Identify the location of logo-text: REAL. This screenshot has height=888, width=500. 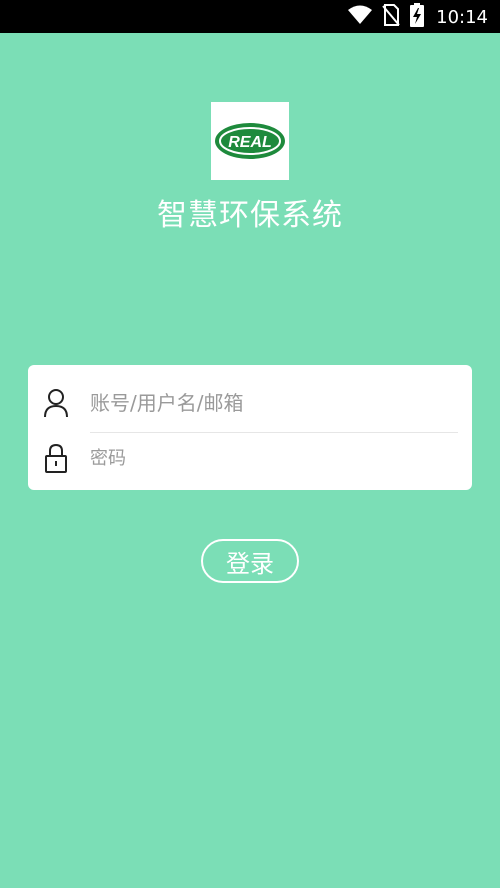
(250, 142).